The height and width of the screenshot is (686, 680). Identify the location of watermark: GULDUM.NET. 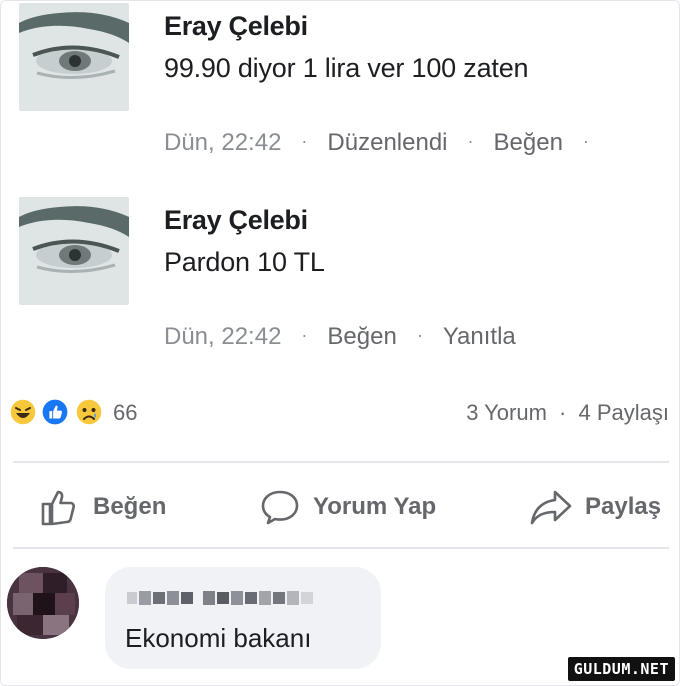
(621, 669).